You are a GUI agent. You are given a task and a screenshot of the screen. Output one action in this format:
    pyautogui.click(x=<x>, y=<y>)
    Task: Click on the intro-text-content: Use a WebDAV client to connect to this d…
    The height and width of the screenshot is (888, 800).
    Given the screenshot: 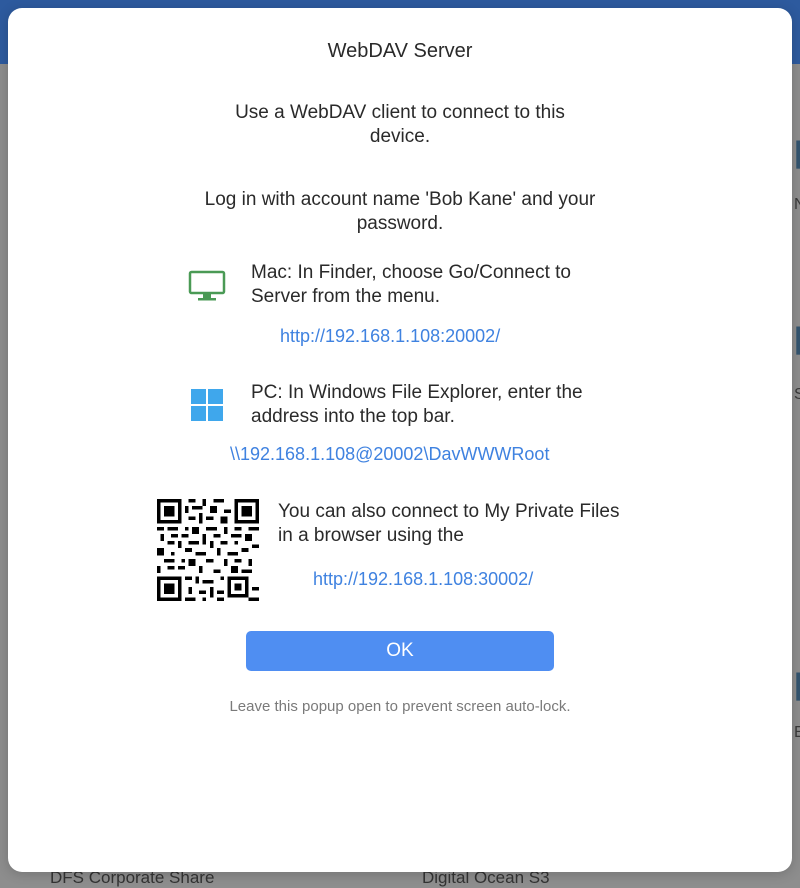 What is the action you would take?
    pyautogui.click(x=400, y=124)
    